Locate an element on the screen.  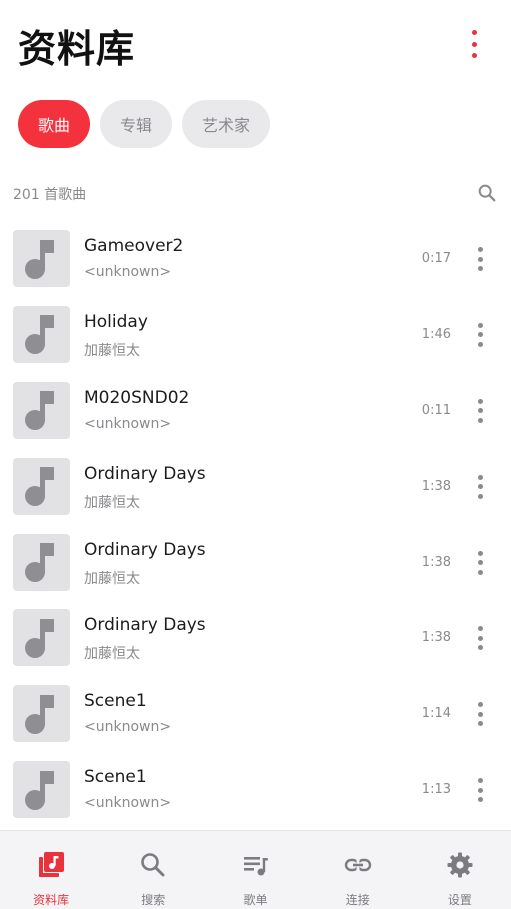
tab-label: 歌单 is located at coordinates (255, 900).